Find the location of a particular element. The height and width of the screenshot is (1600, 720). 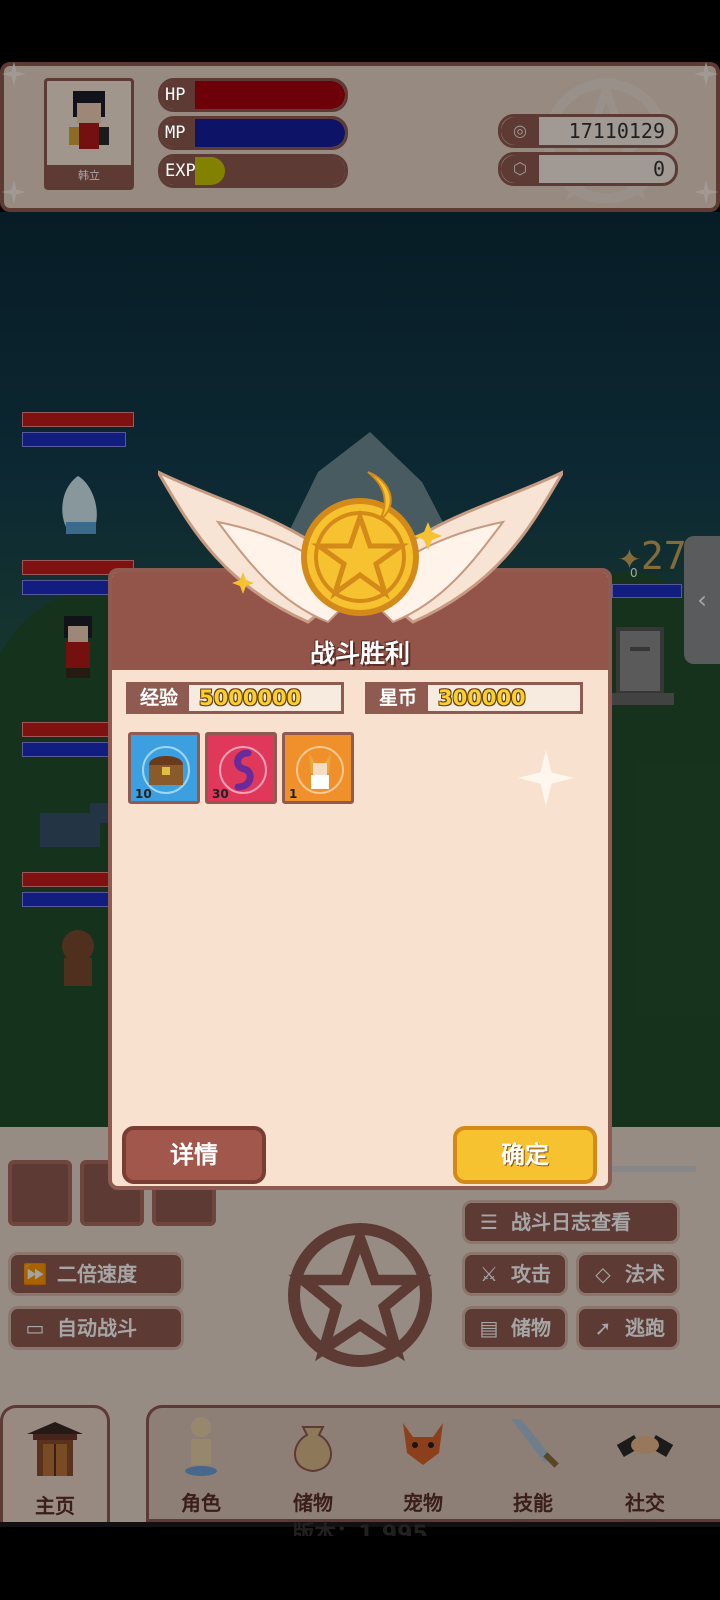

coin-reward-value: 300000 is located at coordinates (482, 698).